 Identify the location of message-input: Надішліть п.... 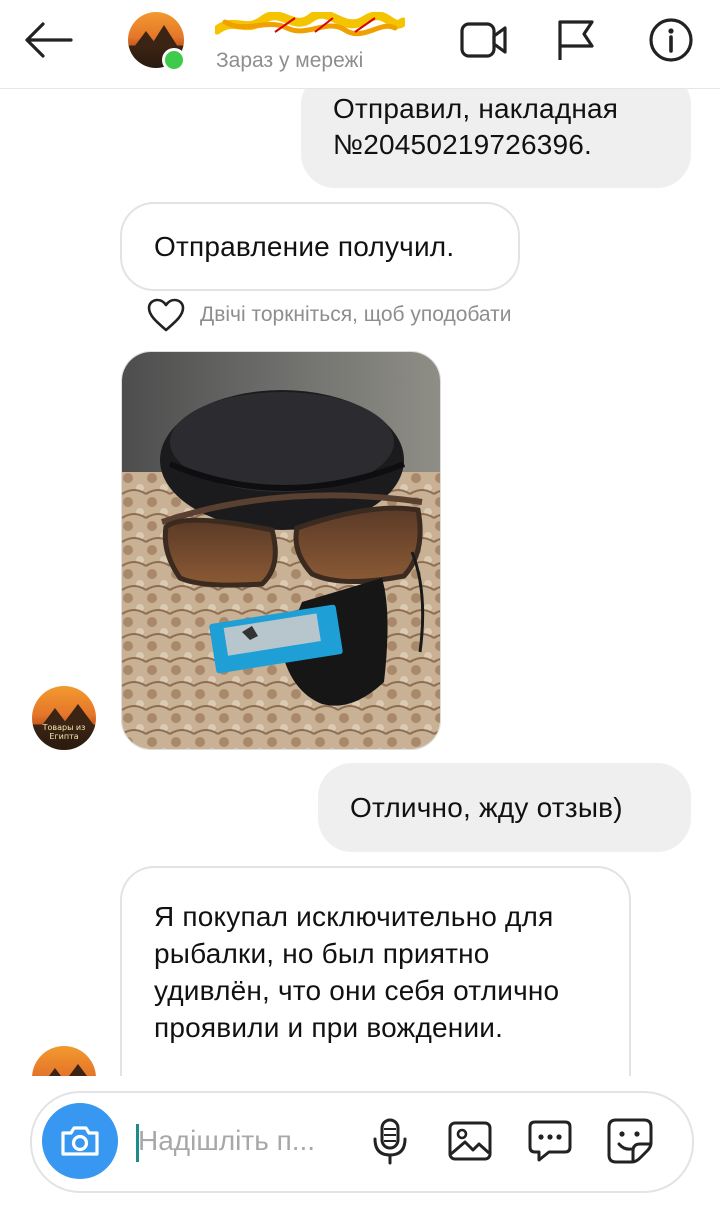
(226, 1141).